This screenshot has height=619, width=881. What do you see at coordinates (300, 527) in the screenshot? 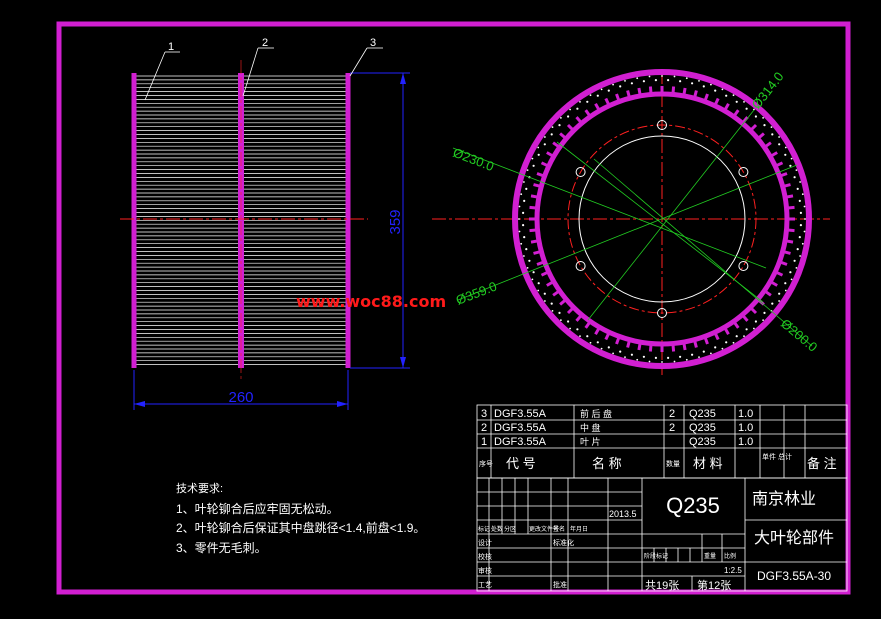
I see `tech-item-2: 2、叶轮铆合后保证其中盘跳径<1.4,前盘<1.9。` at bounding box center [300, 527].